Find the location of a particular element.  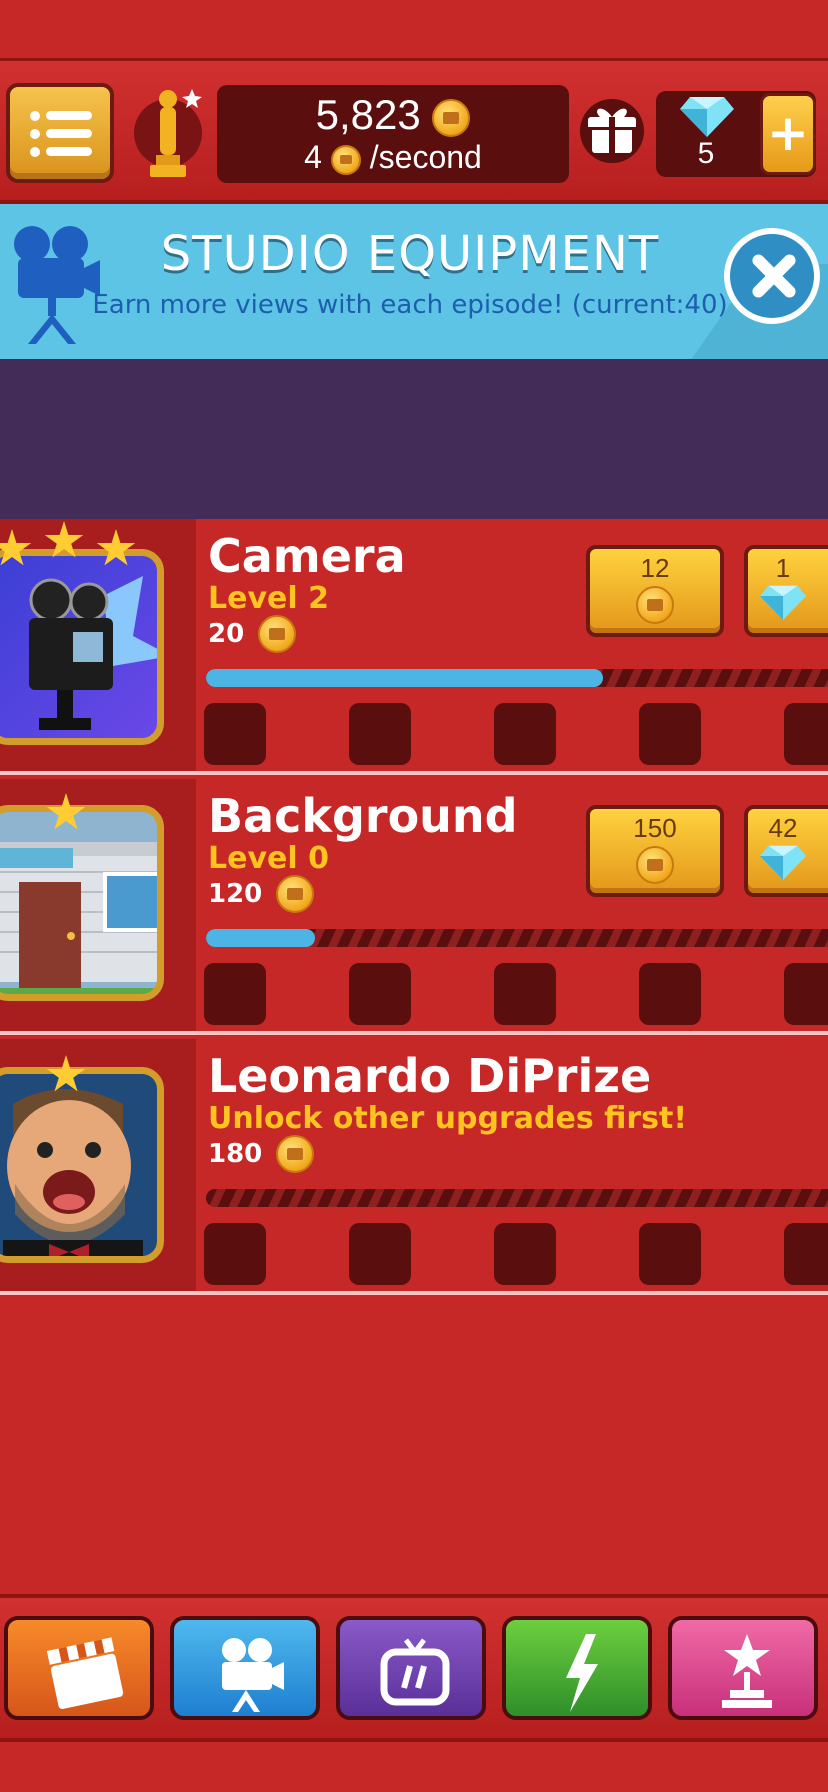

currency-panel: 5,823 4 /second is located at coordinates (393, 134).